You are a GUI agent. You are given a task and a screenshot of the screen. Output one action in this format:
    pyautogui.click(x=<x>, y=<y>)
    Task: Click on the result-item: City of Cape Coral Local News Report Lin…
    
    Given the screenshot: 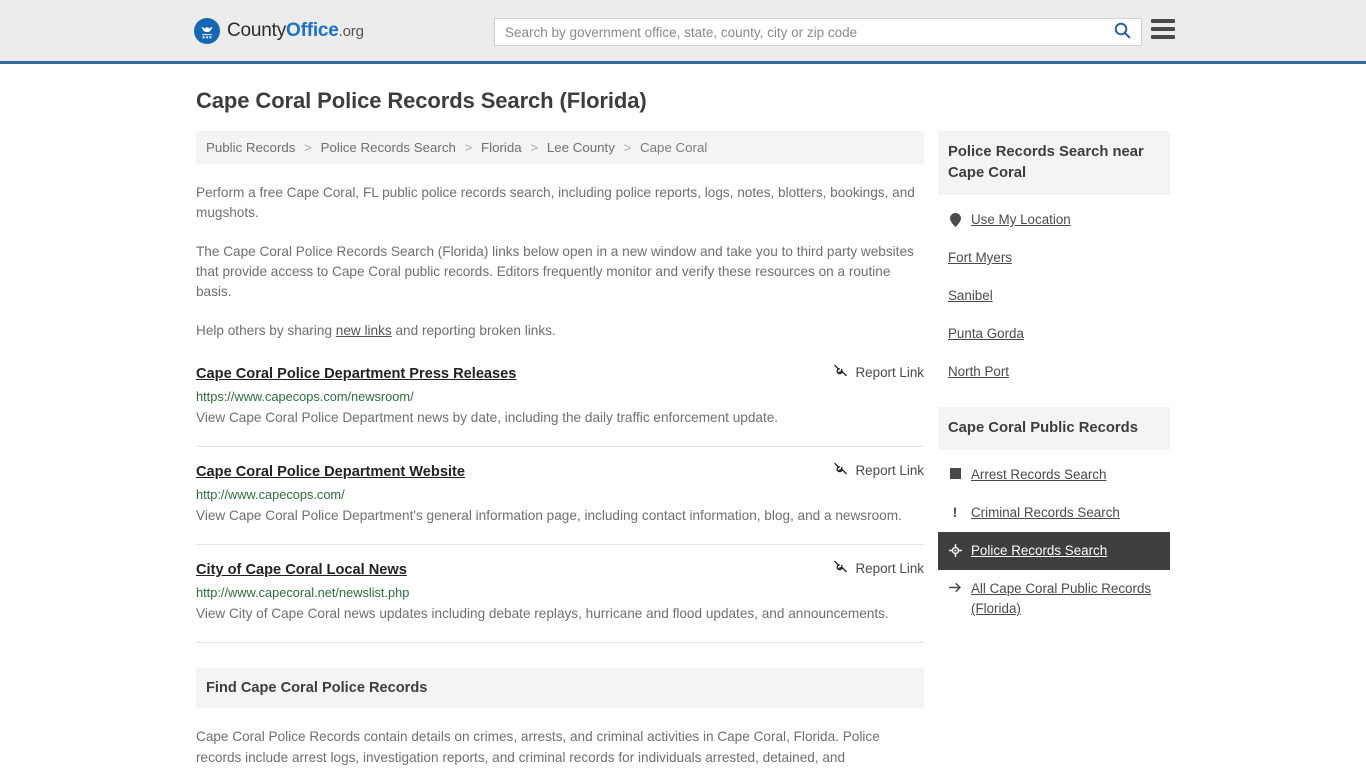 What is the action you would take?
    pyautogui.click(x=560, y=601)
    